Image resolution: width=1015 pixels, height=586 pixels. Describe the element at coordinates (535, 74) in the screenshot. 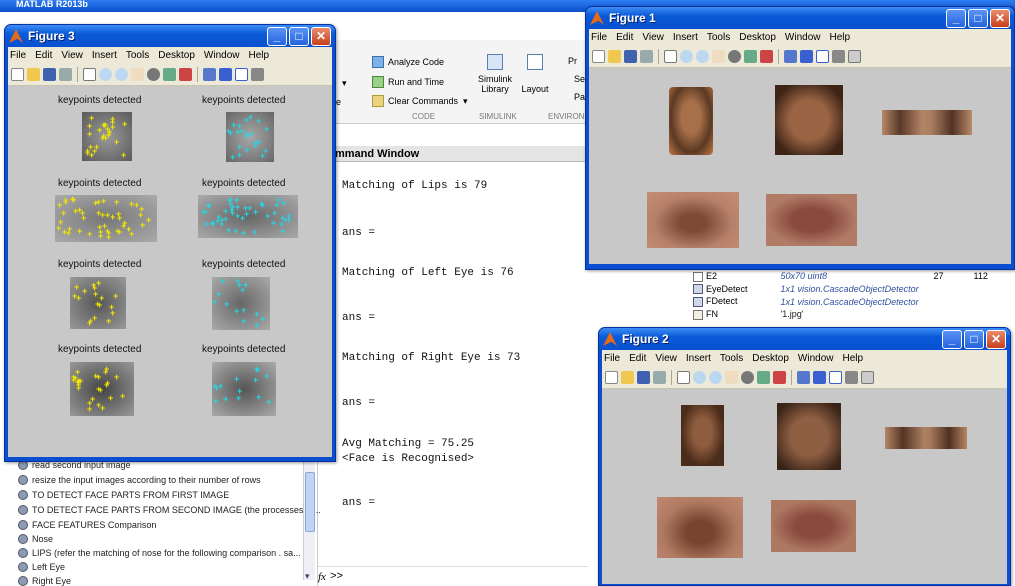

I see `layout-button: Layout` at that location.